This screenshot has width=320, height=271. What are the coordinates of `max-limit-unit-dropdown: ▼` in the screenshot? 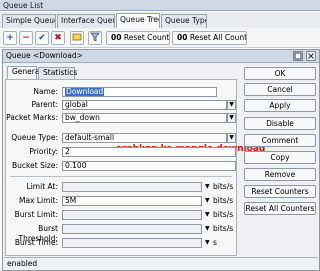 It's located at (207, 201).